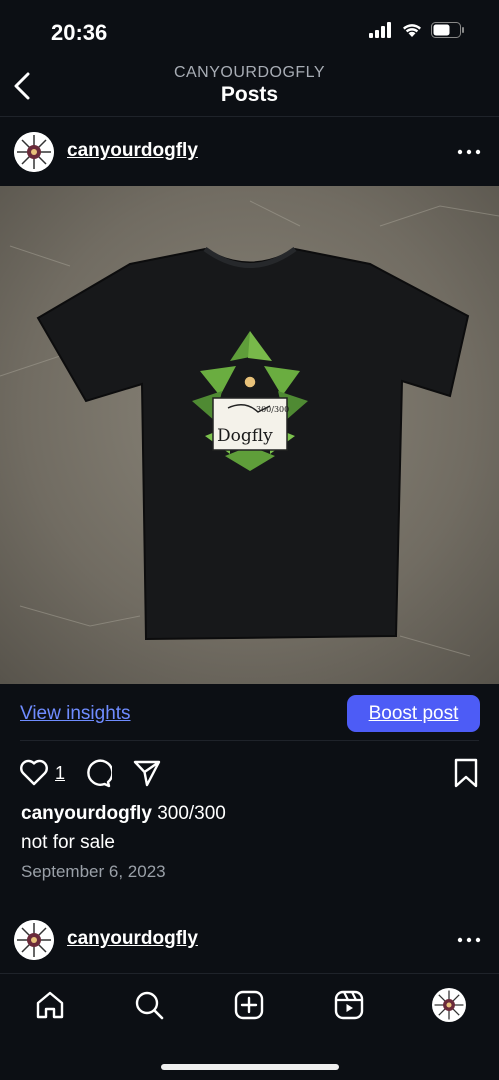 The width and height of the screenshot is (499, 1080). Describe the element at coordinates (249, 940) in the screenshot. I see `next-post-header: canyourdogfly` at that location.